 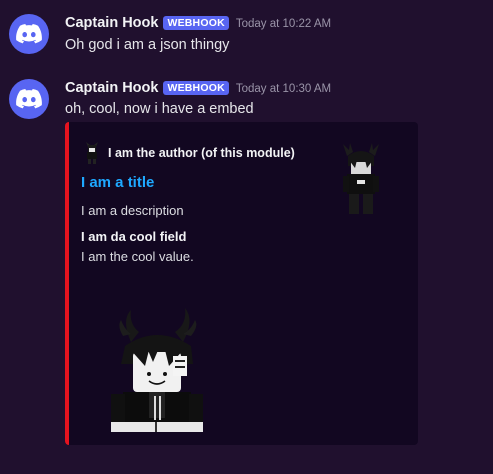 I want to click on embed-field-value: I am the cool value., so click(x=137, y=256).